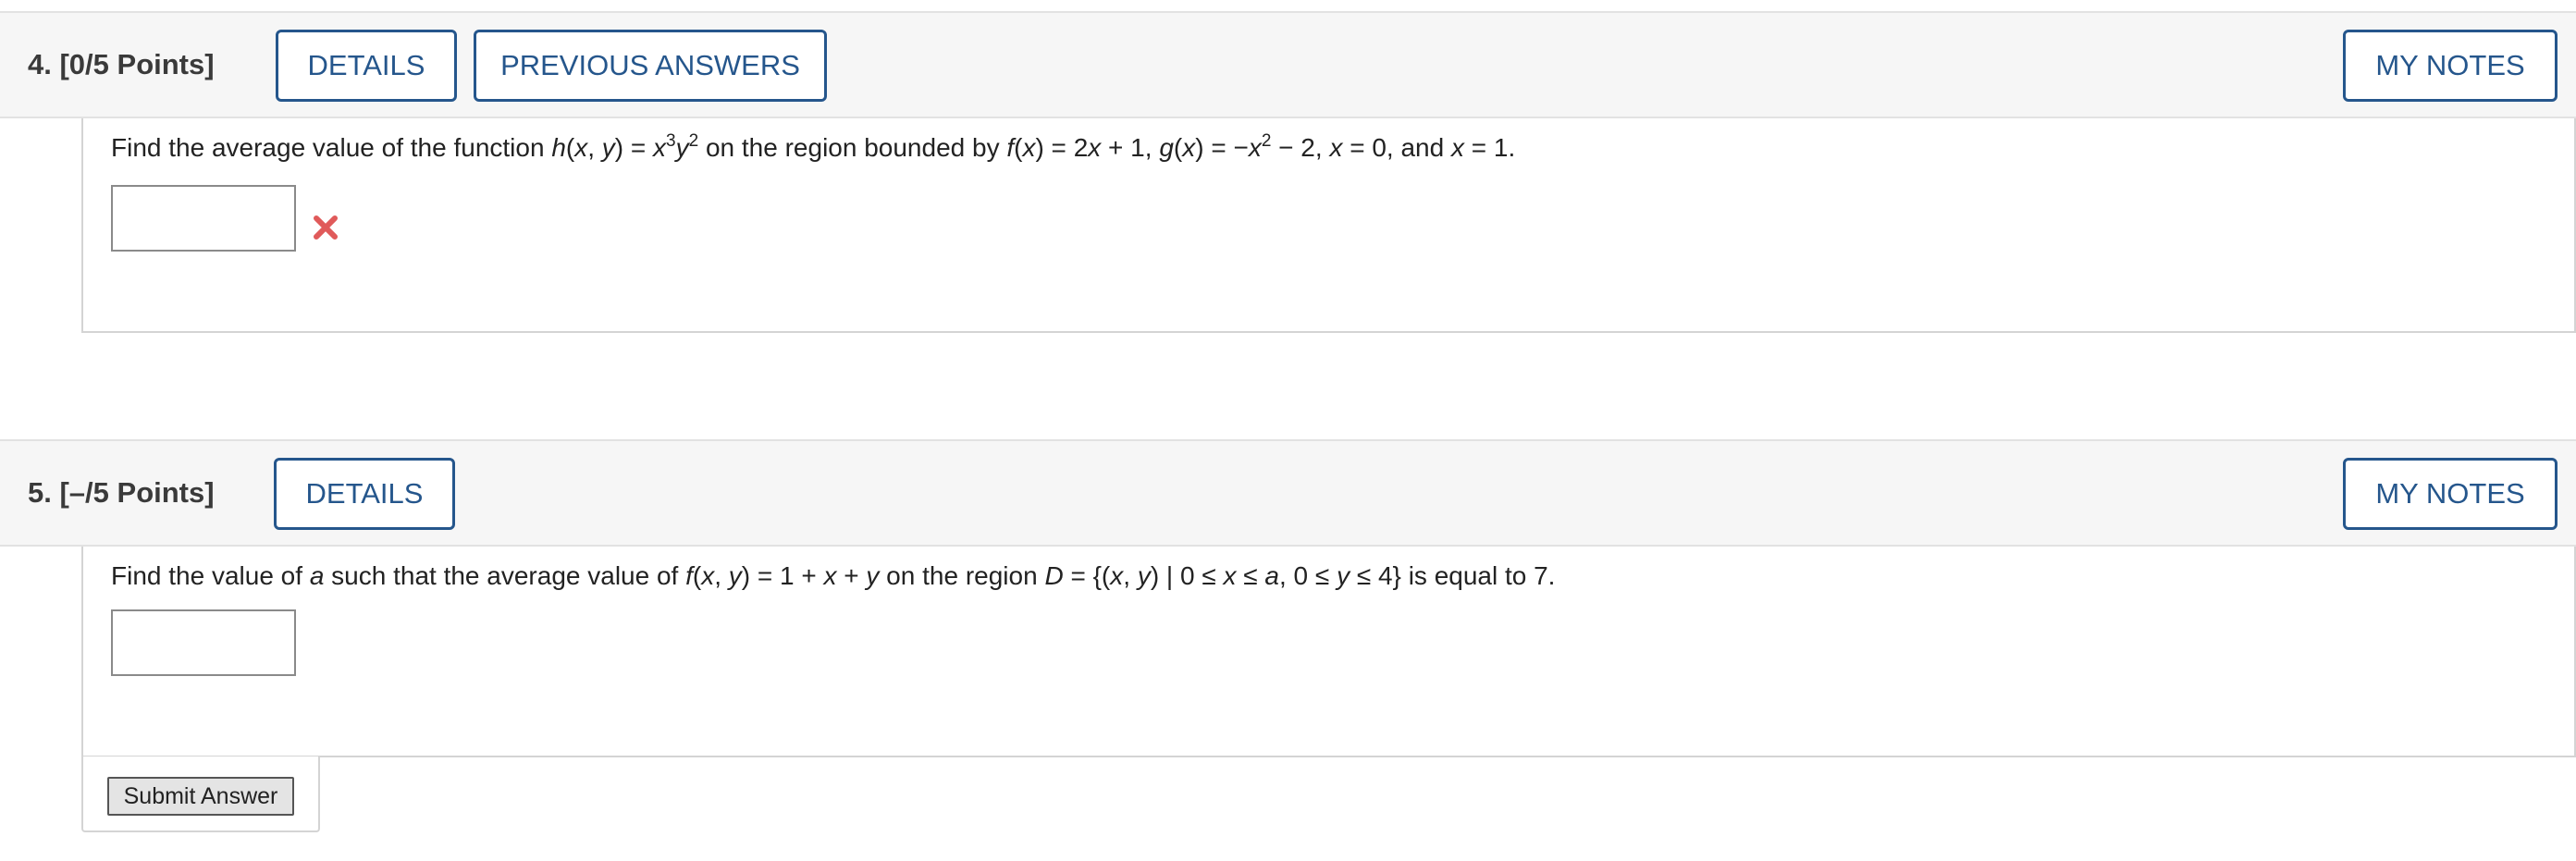  I want to click on question-4-points: [0/5 Points], so click(137, 64).